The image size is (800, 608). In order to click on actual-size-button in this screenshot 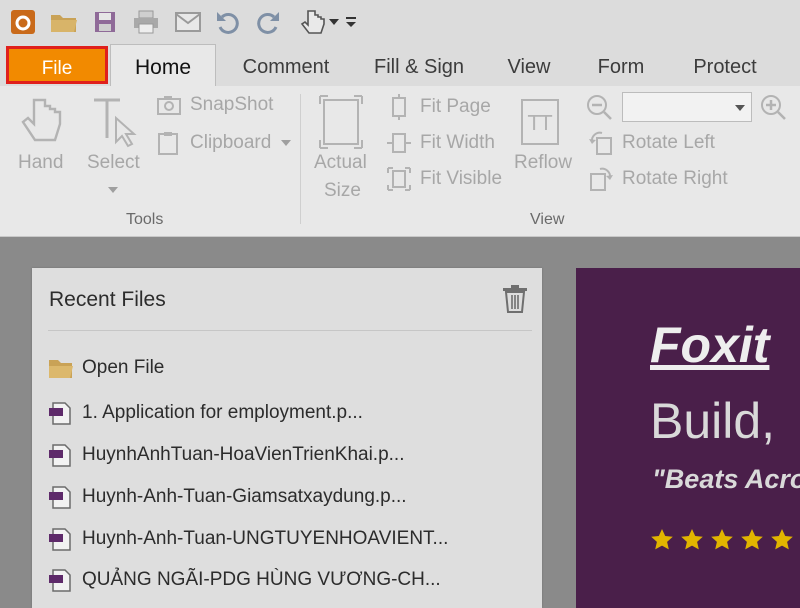, I will do `click(341, 125)`.